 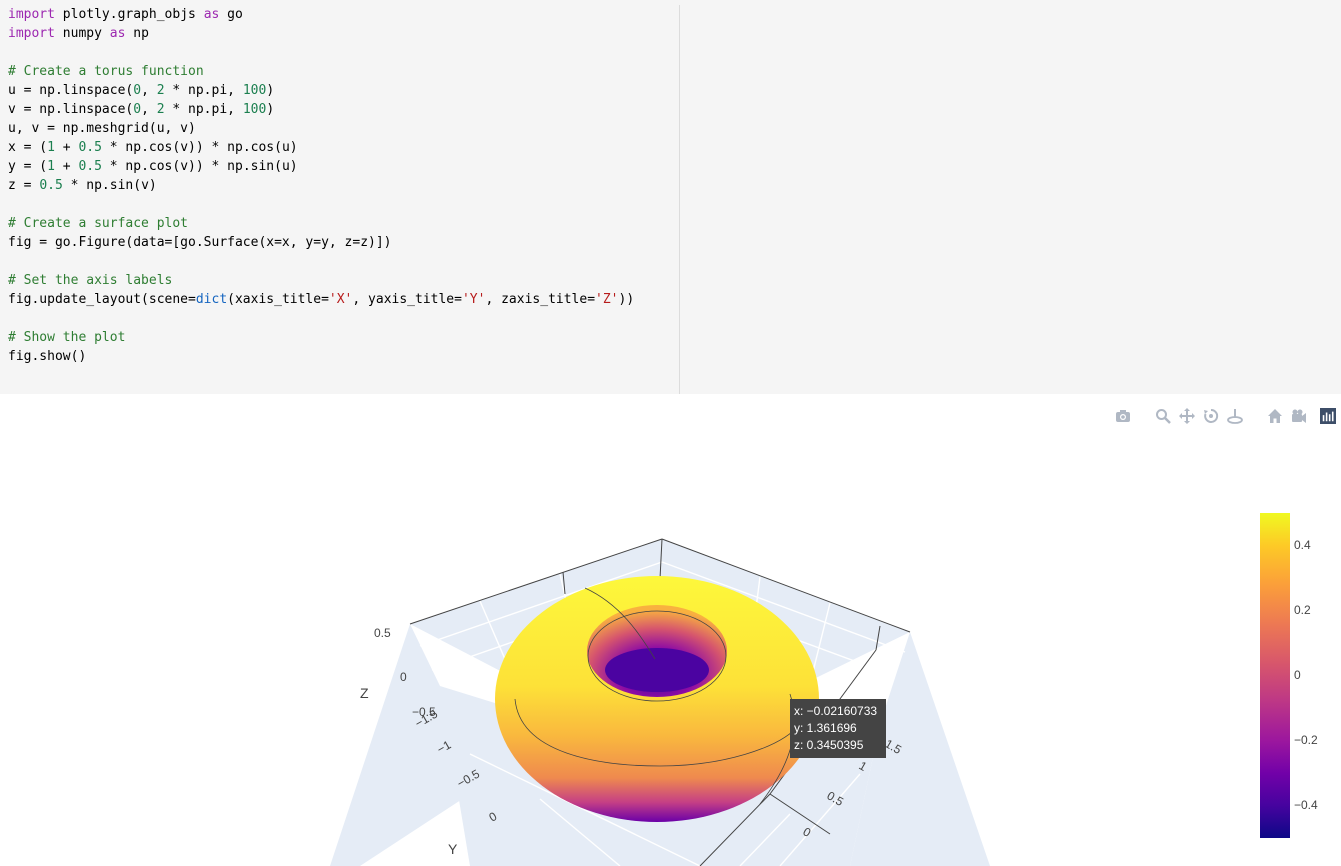 What do you see at coordinates (407, 299) in the screenshot?
I see `code-token: , yaxis_title=` at bounding box center [407, 299].